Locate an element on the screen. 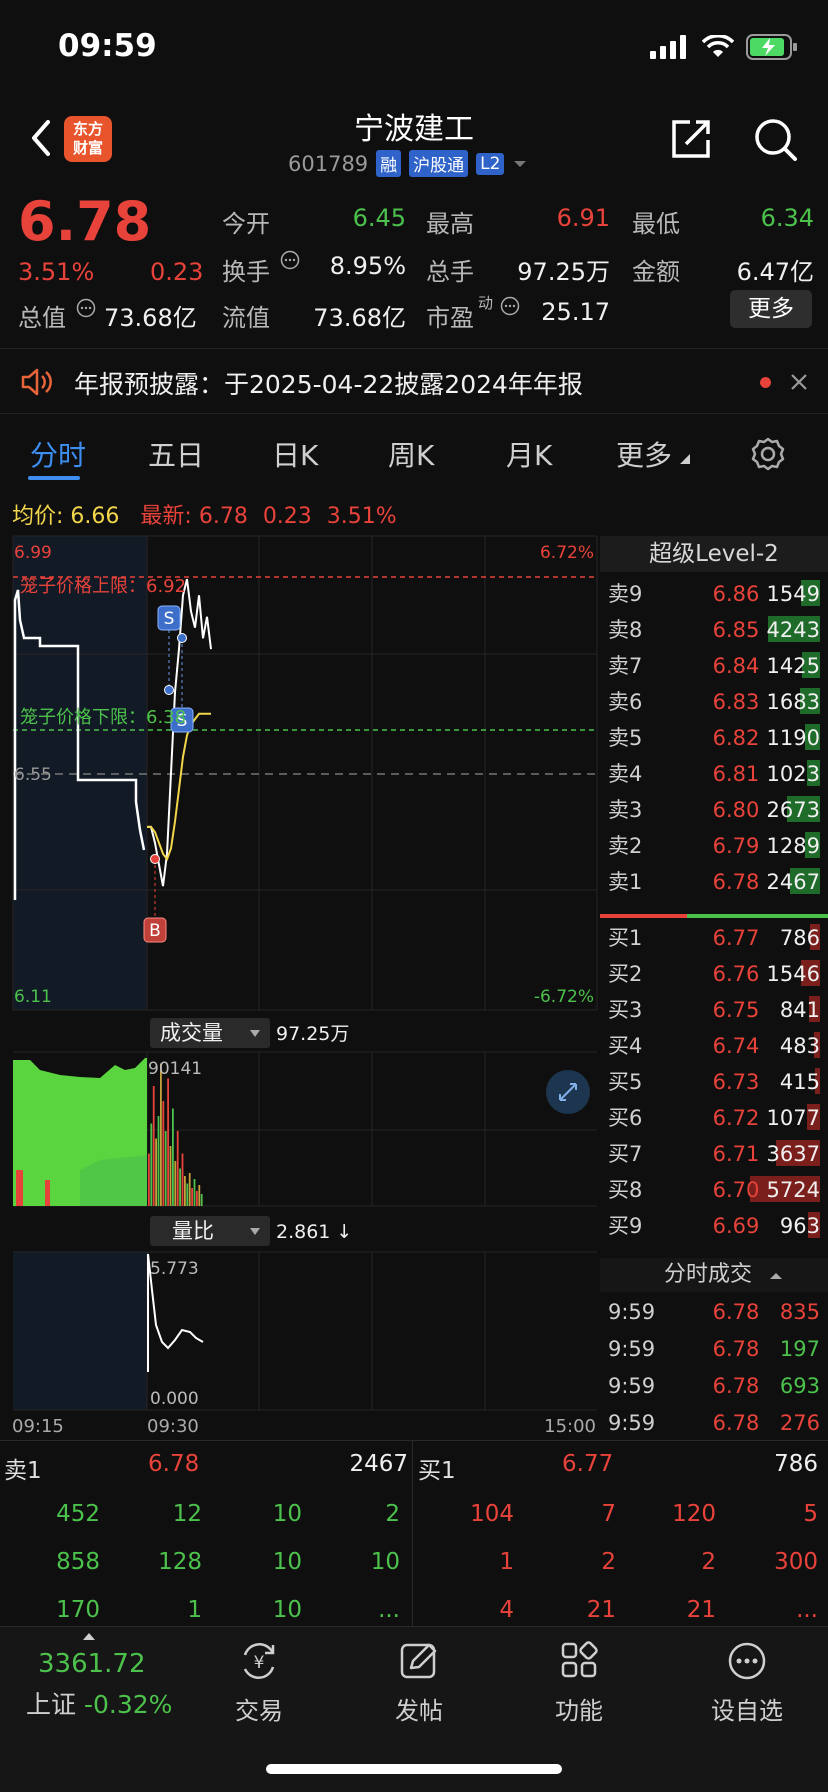  ask-row: 卖9 6.86 1549 is located at coordinates (714, 594).